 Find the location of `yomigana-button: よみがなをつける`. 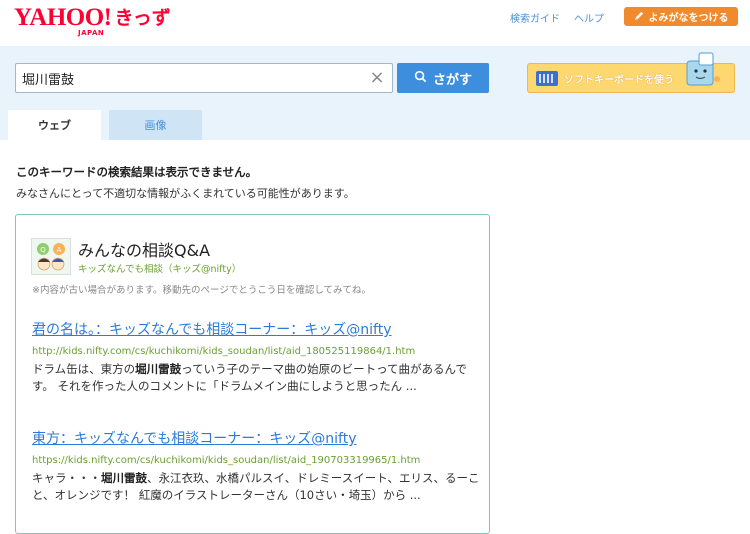

yomigana-button: よみがなをつける is located at coordinates (681, 16).